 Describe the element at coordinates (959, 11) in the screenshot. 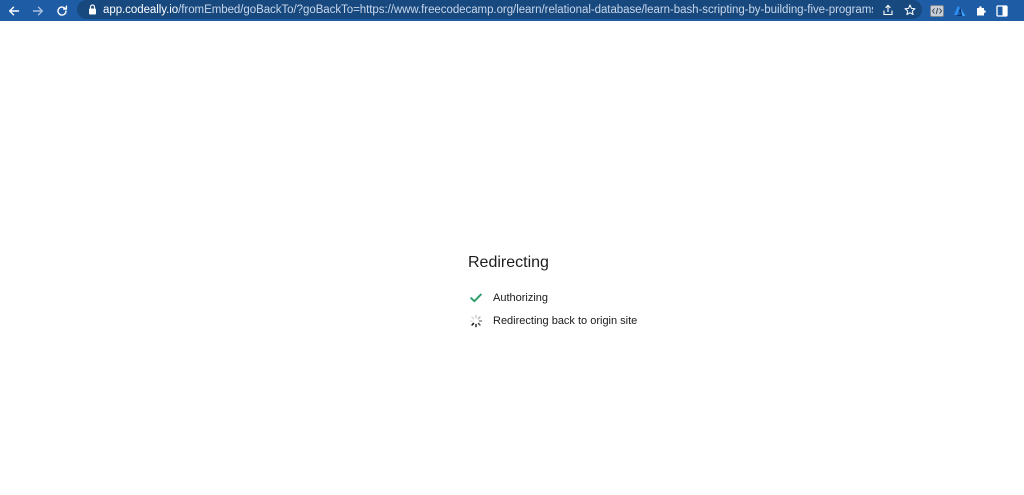

I see `azure-extension-icon` at that location.